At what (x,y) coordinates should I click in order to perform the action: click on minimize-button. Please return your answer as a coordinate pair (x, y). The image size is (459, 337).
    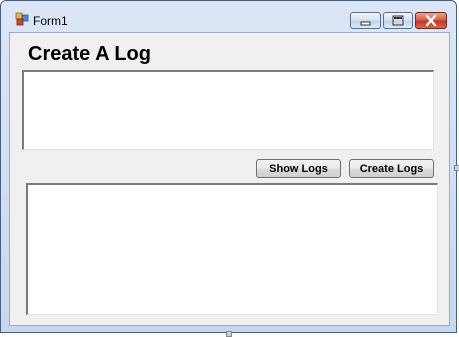
    Looking at the image, I should click on (365, 20).